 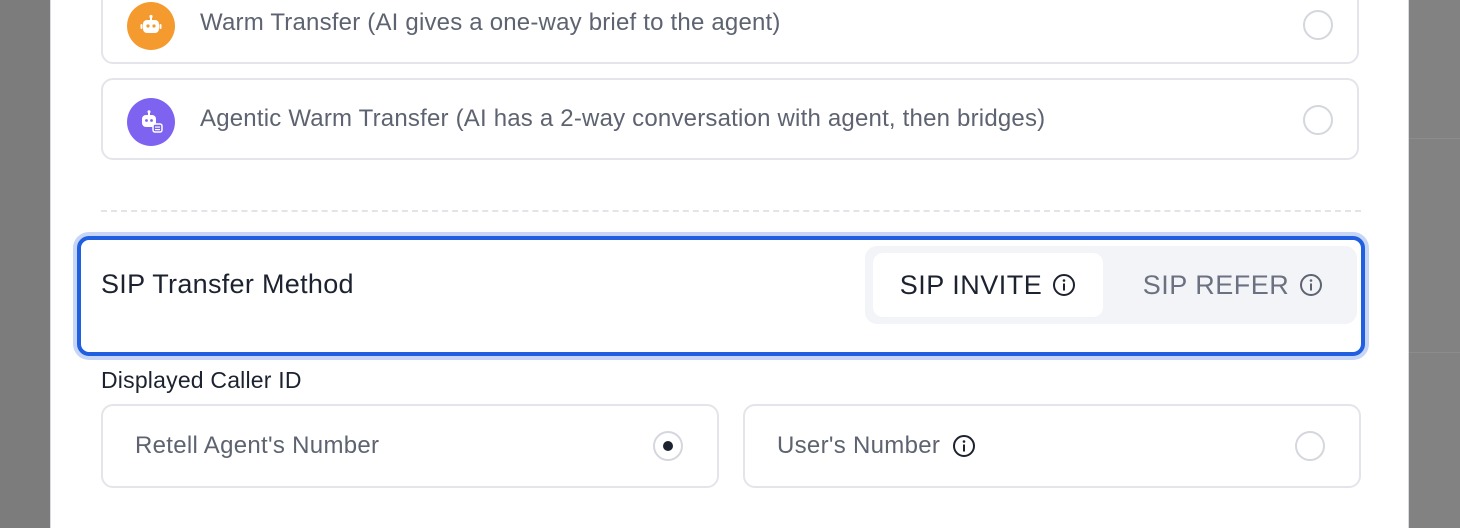 What do you see at coordinates (227, 283) in the screenshot?
I see `sip-transfer-method-title: SIP Transfer Method` at bounding box center [227, 283].